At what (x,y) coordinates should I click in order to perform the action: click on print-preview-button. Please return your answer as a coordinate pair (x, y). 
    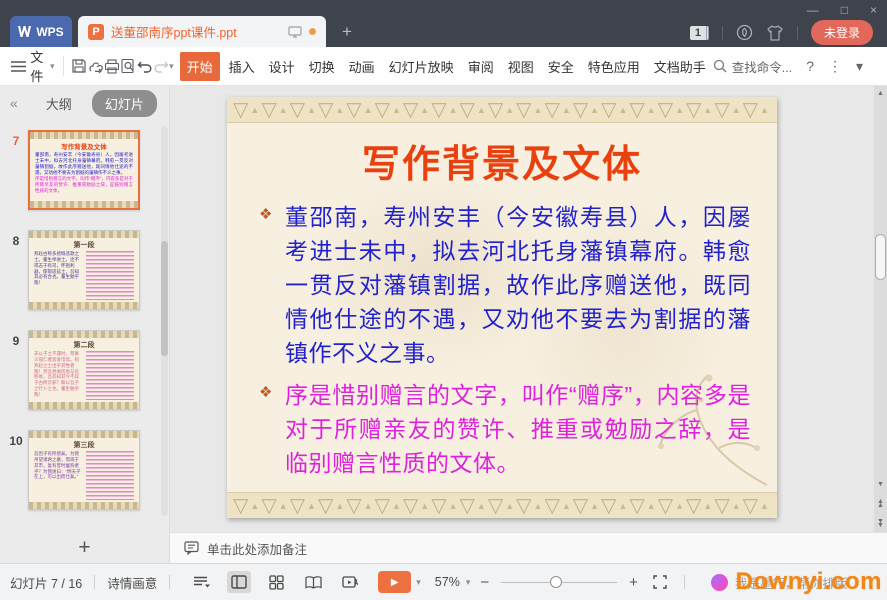
    Looking at the image, I should click on (128, 66).